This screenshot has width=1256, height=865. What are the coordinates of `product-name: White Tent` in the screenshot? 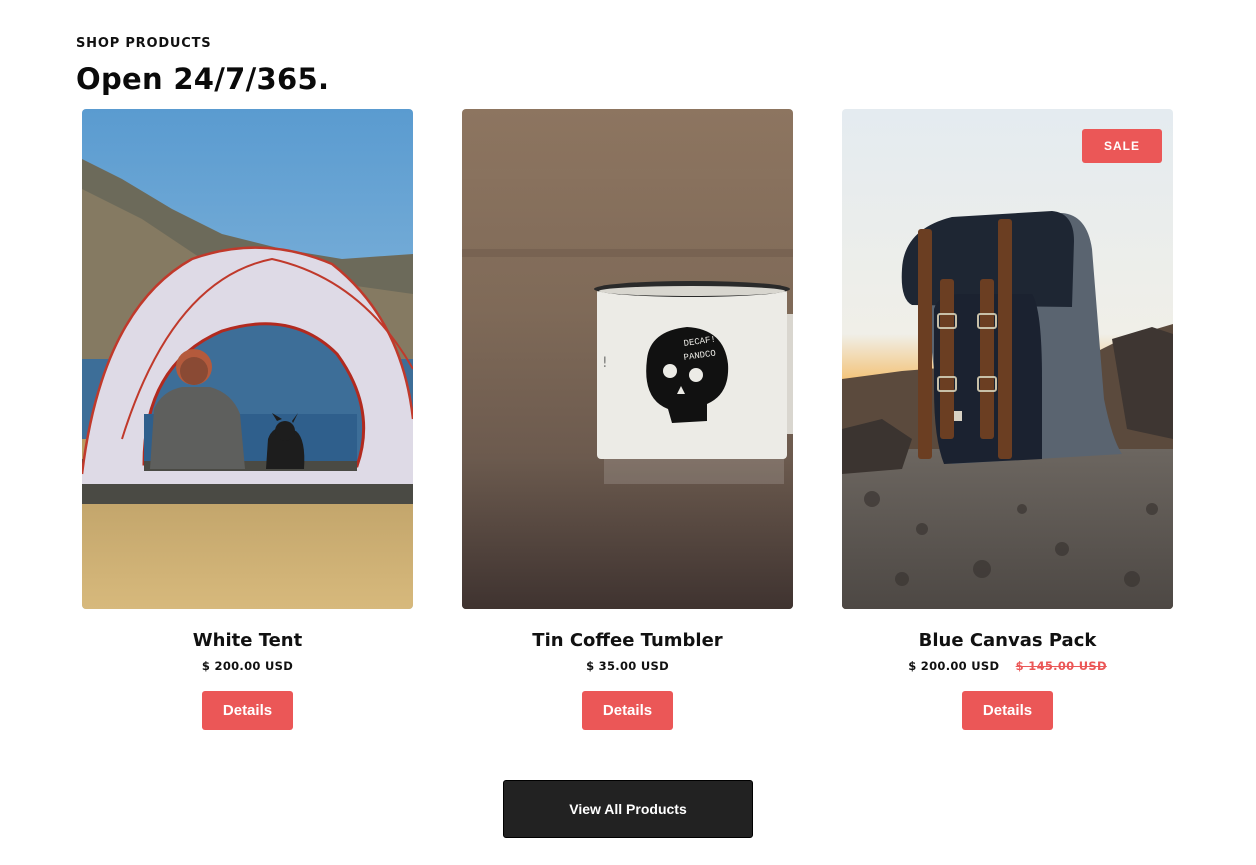 It's located at (247, 640).